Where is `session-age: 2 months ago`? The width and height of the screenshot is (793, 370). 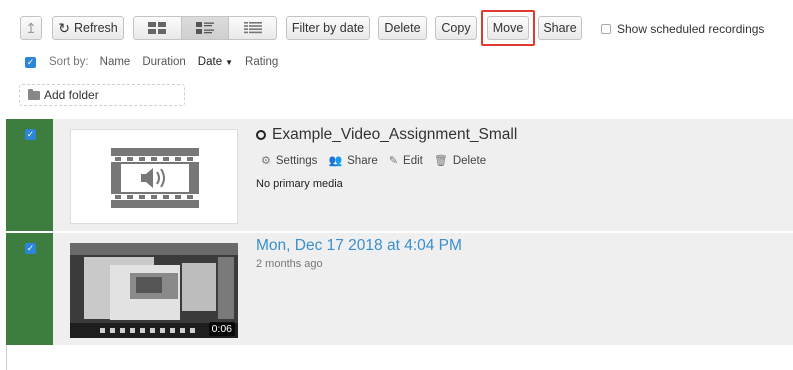
session-age: 2 months ago is located at coordinates (289, 264).